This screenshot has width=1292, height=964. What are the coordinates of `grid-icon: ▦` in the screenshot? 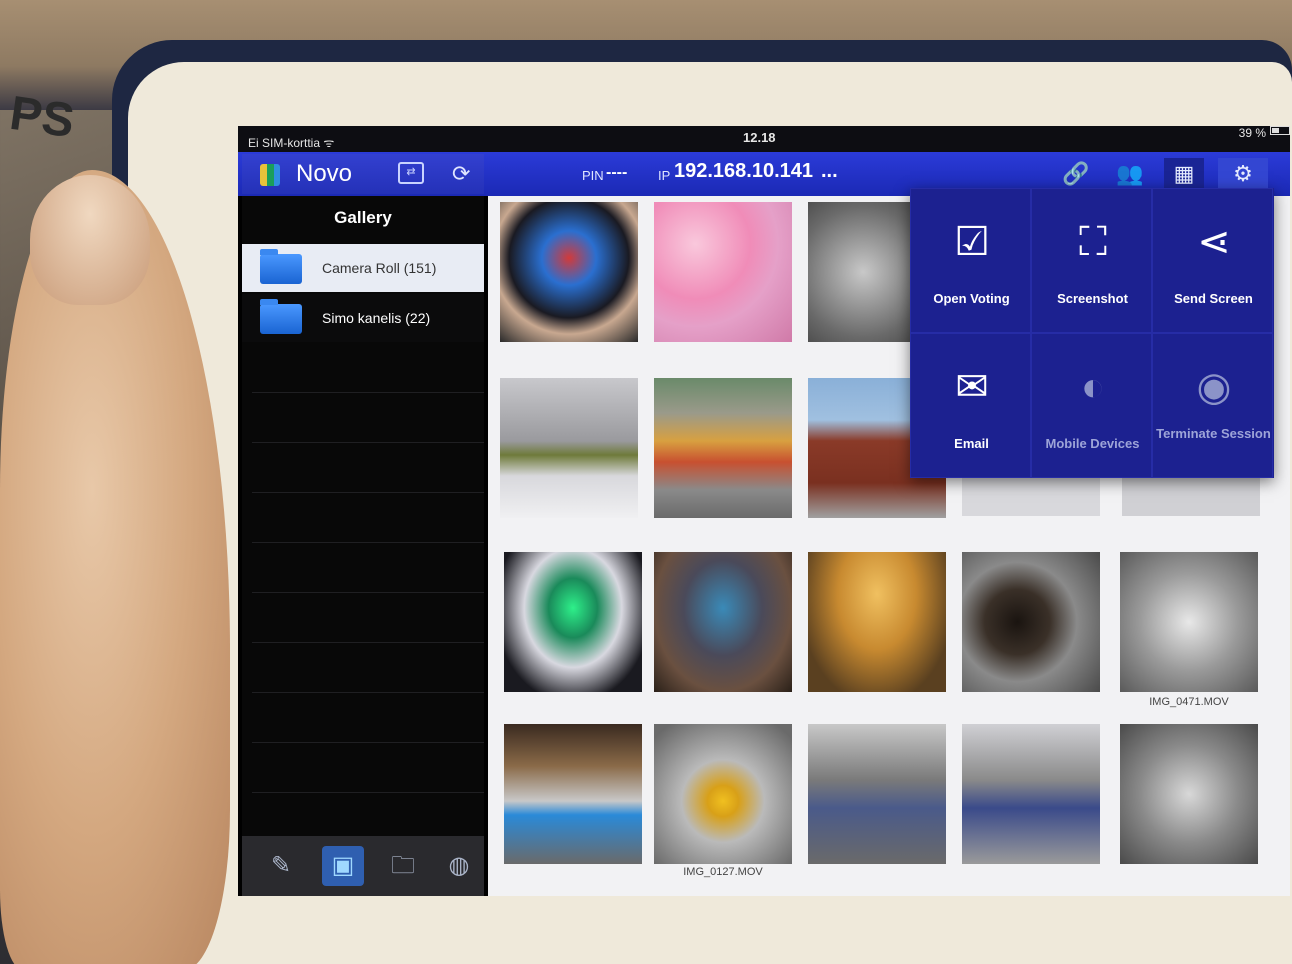 It's located at (1184, 174).